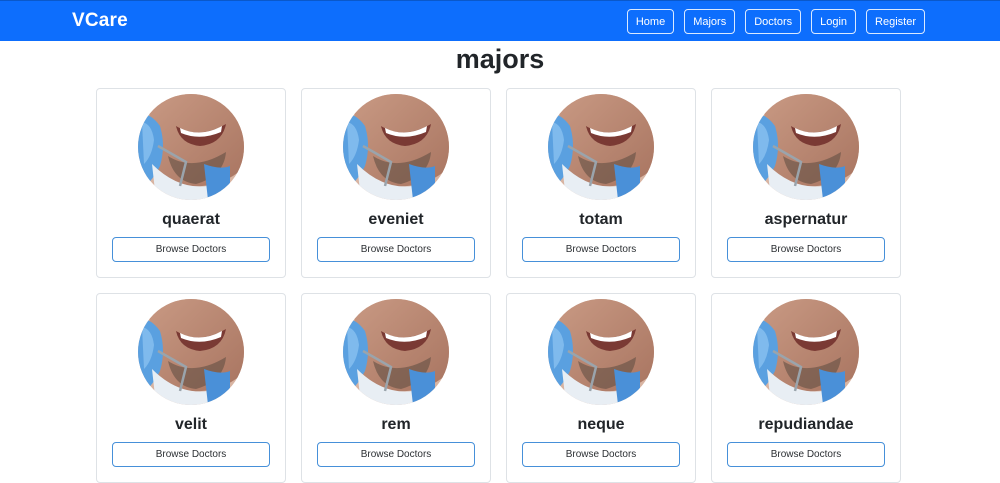  What do you see at coordinates (806, 424) in the screenshot?
I see `major-name: repudiandae` at bounding box center [806, 424].